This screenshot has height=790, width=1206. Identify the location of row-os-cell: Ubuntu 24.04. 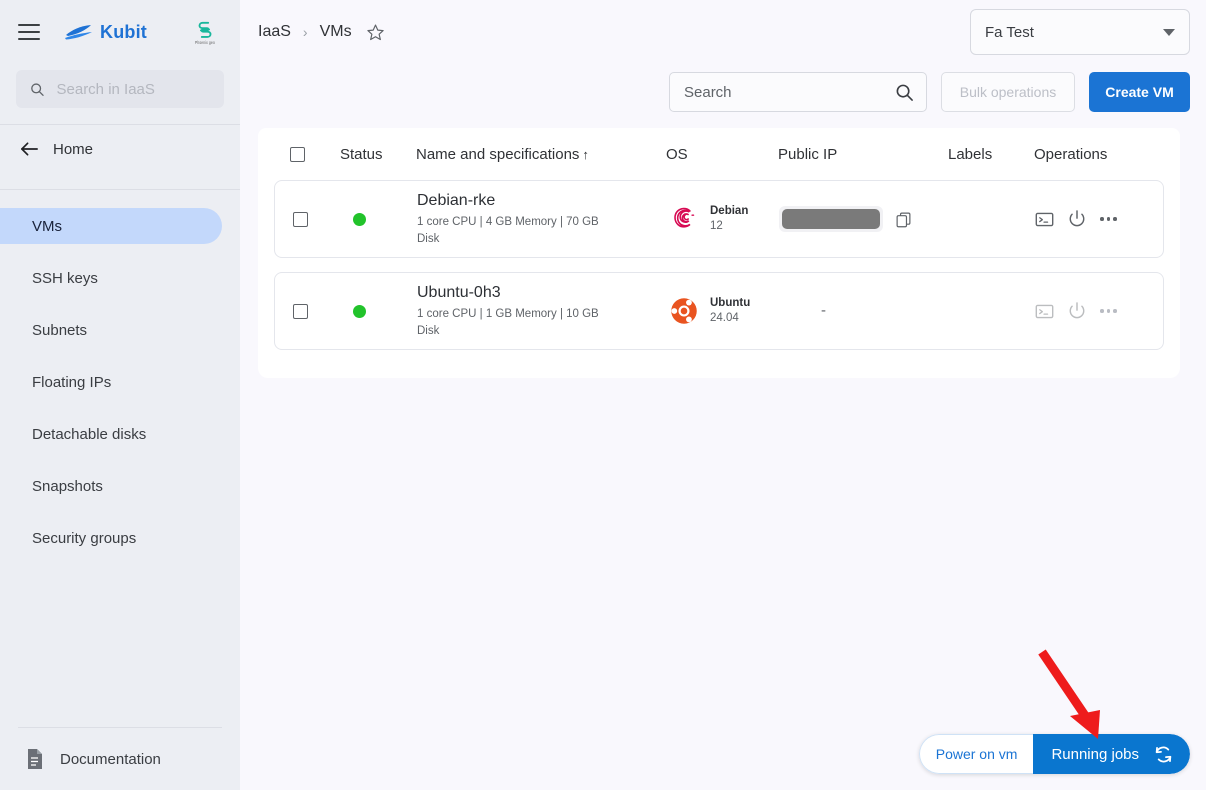
(723, 311).